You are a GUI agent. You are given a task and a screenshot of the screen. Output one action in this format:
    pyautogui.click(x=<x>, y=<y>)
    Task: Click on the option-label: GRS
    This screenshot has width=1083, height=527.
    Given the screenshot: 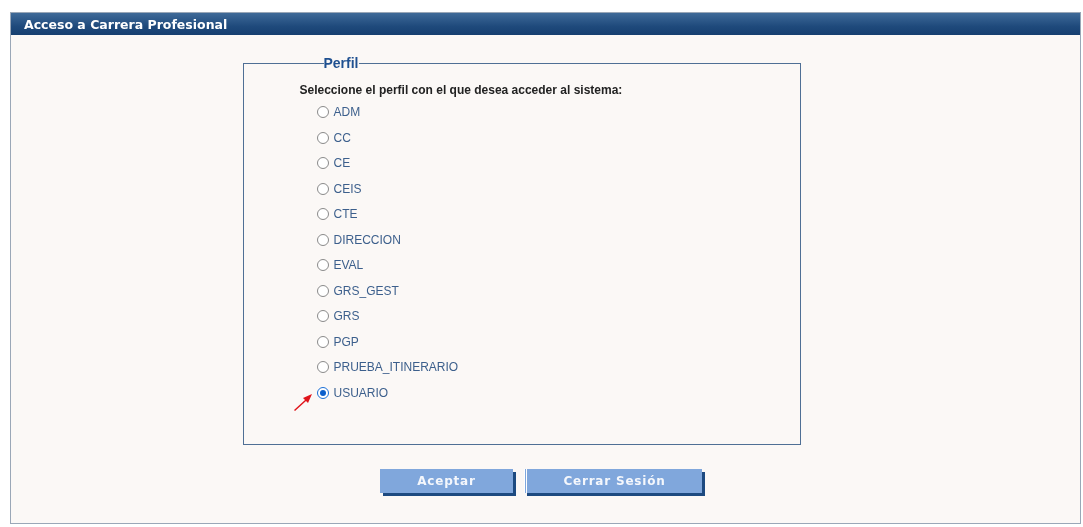 What is the action you would take?
    pyautogui.click(x=346, y=316)
    